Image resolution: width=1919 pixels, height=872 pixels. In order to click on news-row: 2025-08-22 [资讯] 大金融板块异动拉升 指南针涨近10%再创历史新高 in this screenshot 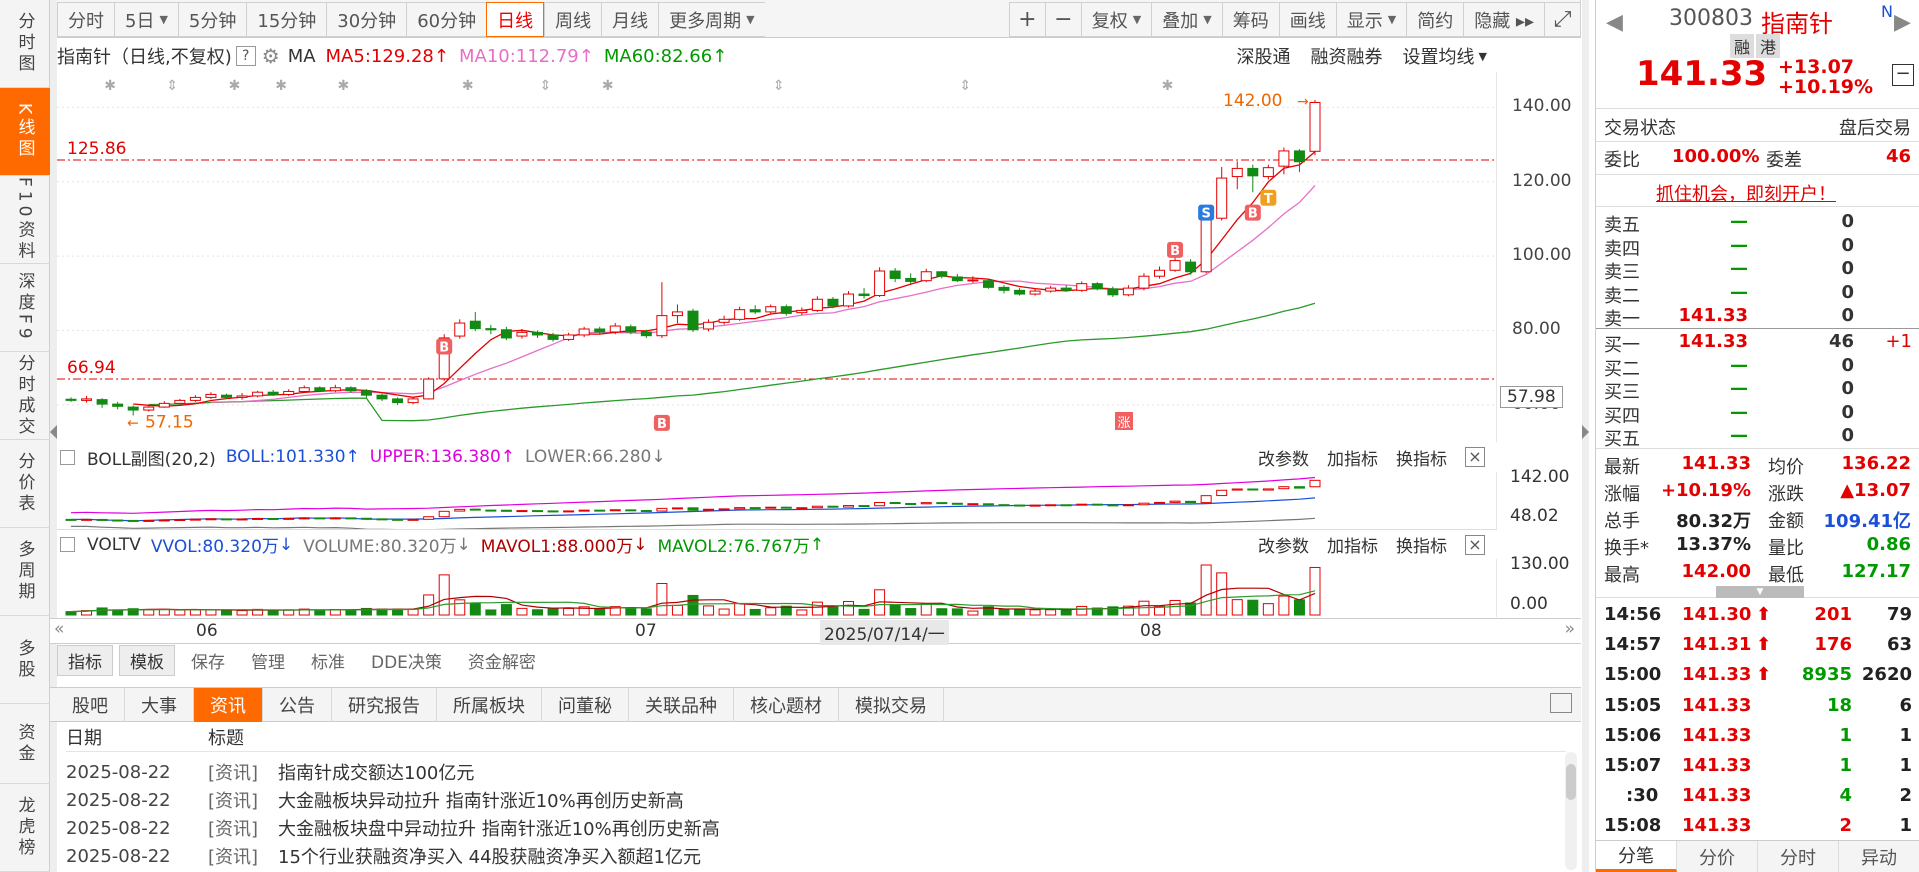, I will do `click(375, 800)`.